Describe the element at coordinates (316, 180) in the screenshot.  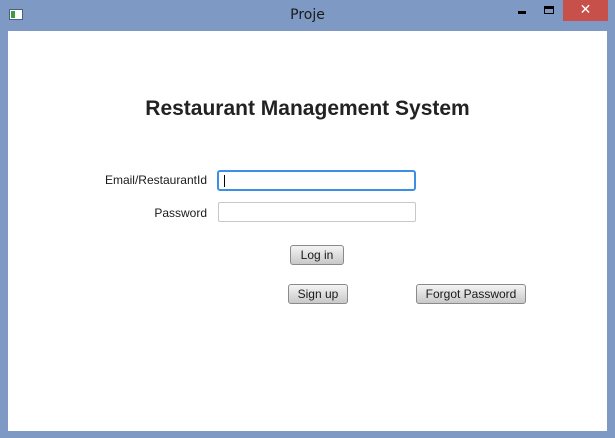
I see `email-field` at that location.